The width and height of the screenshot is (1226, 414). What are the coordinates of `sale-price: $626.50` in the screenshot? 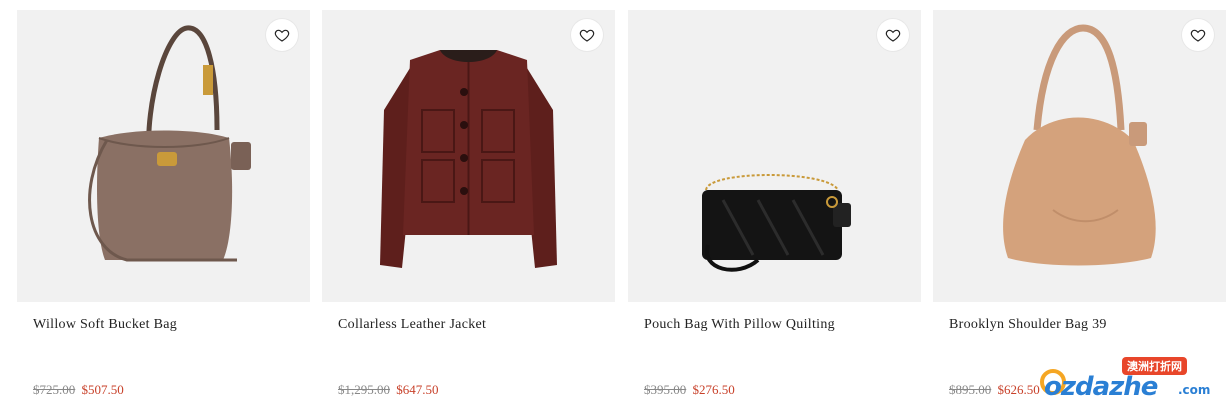 It's located at (1018, 389).